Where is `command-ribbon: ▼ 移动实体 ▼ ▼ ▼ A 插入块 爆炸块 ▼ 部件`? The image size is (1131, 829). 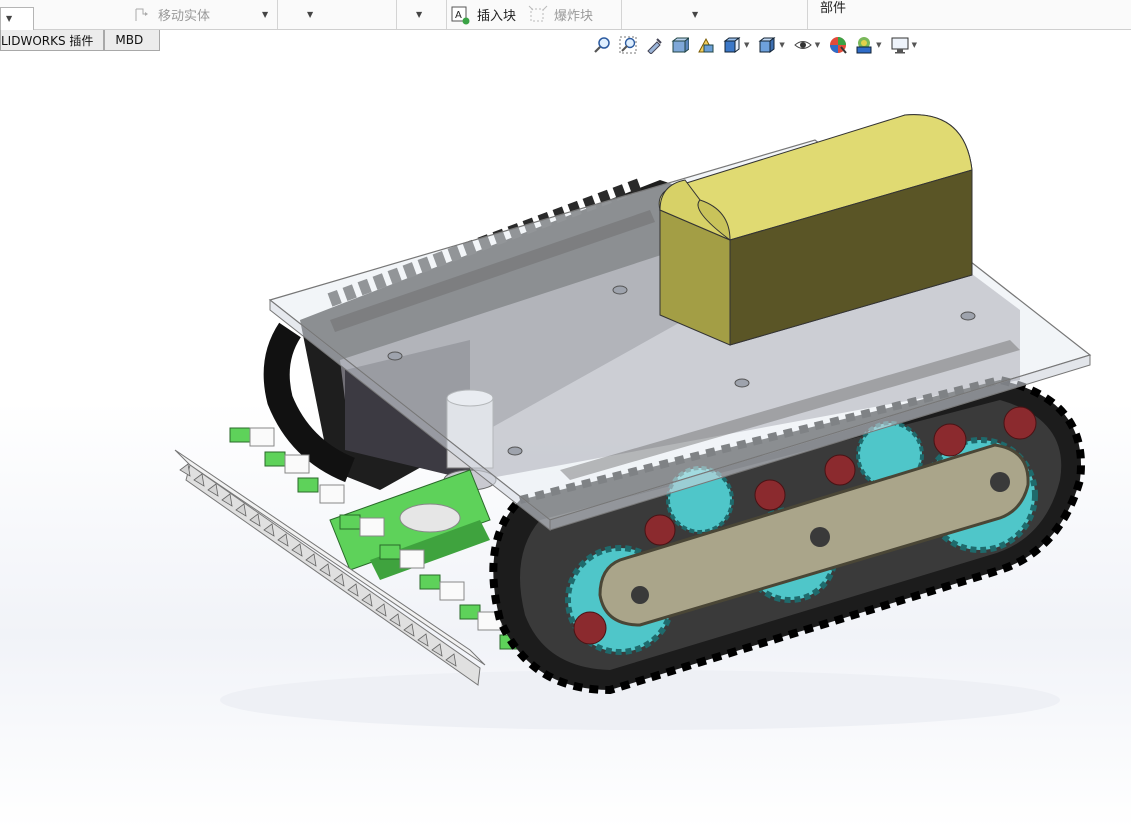 command-ribbon: ▼ 移动实体 ▼ ▼ ▼ A 插入块 爆炸块 ▼ 部件 is located at coordinates (565, 15).